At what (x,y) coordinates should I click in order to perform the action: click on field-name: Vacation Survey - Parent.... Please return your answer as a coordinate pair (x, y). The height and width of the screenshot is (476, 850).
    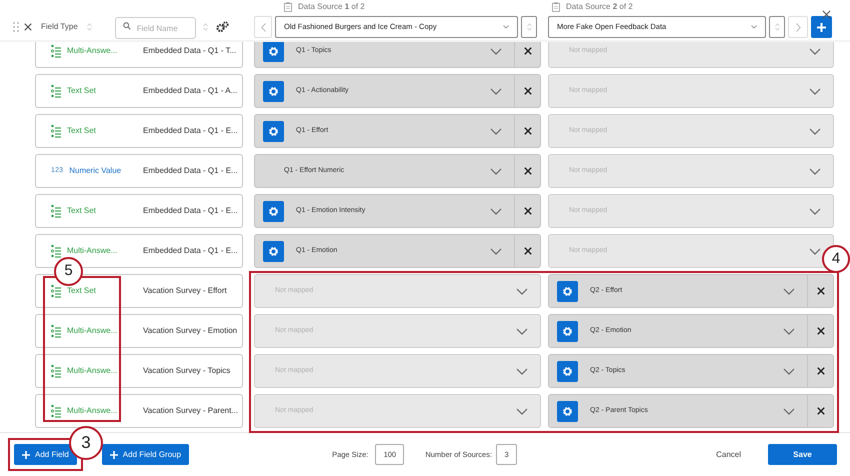
    Looking at the image, I should click on (190, 411).